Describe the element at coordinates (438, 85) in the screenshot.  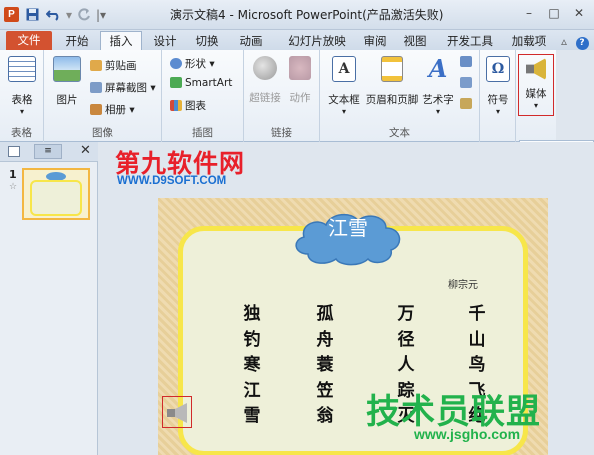
I see `wordart-button: A 艺术字 ▾` at that location.